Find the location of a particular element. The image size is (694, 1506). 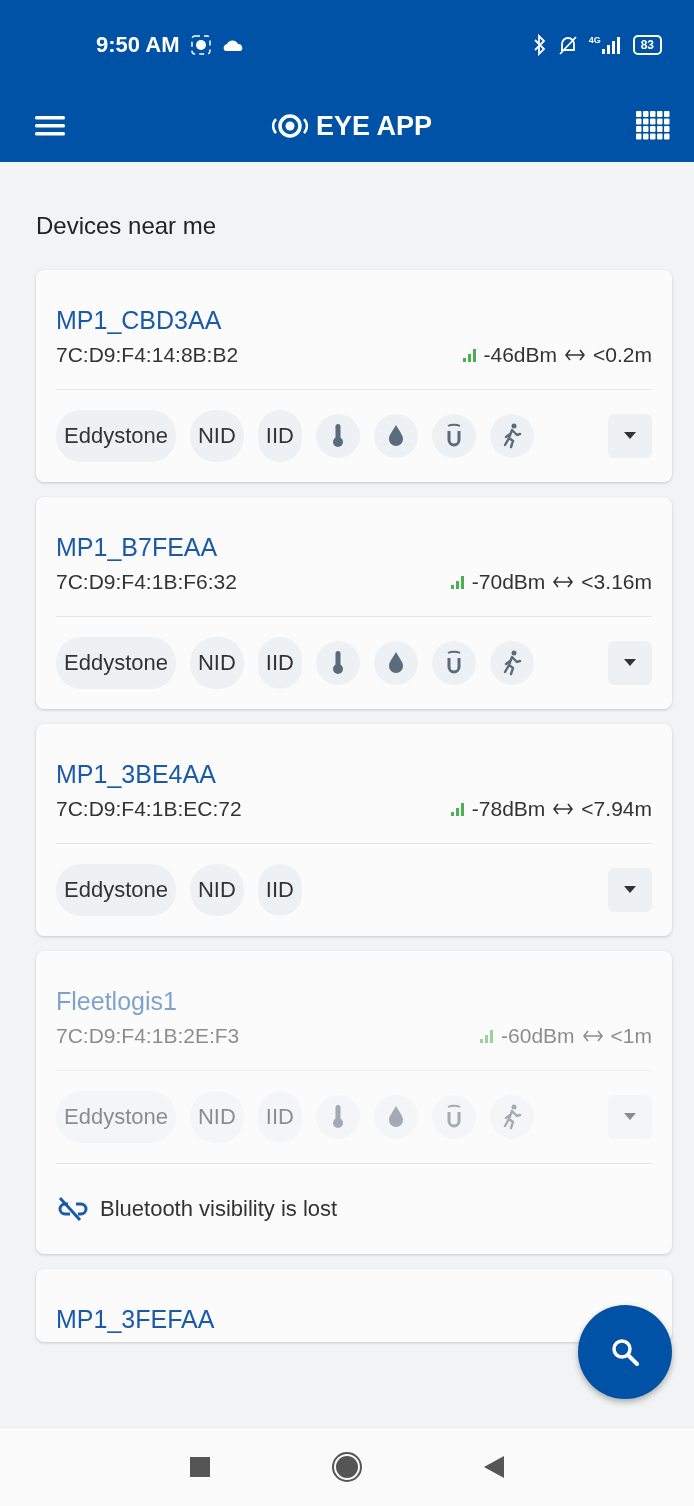

battery-level: 83 is located at coordinates (647, 45).